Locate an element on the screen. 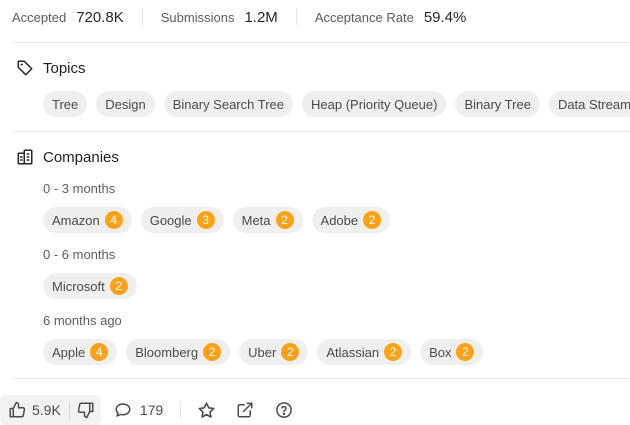 This screenshot has height=425, width=630. topics-title: Topics is located at coordinates (64, 68).